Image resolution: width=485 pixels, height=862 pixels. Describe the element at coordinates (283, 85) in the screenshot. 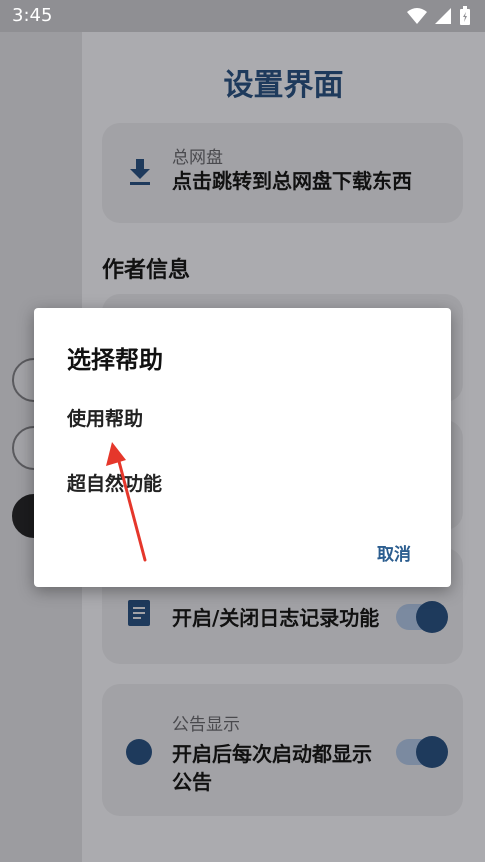

I see `page-title: 设置界面` at that location.